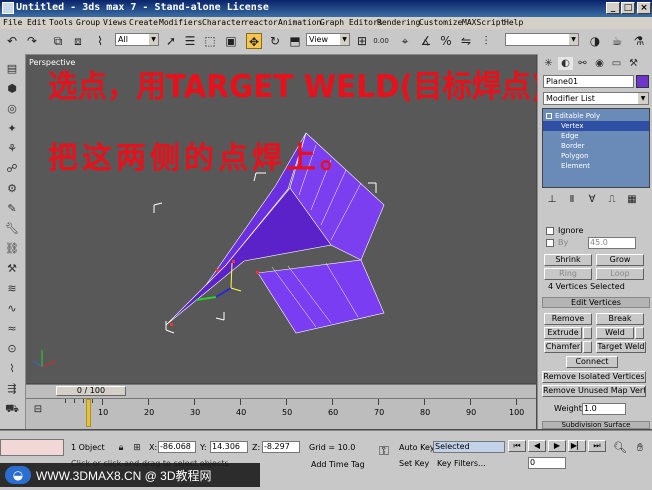  I want to click on geometry-icon: ⬢, so click(12, 89).